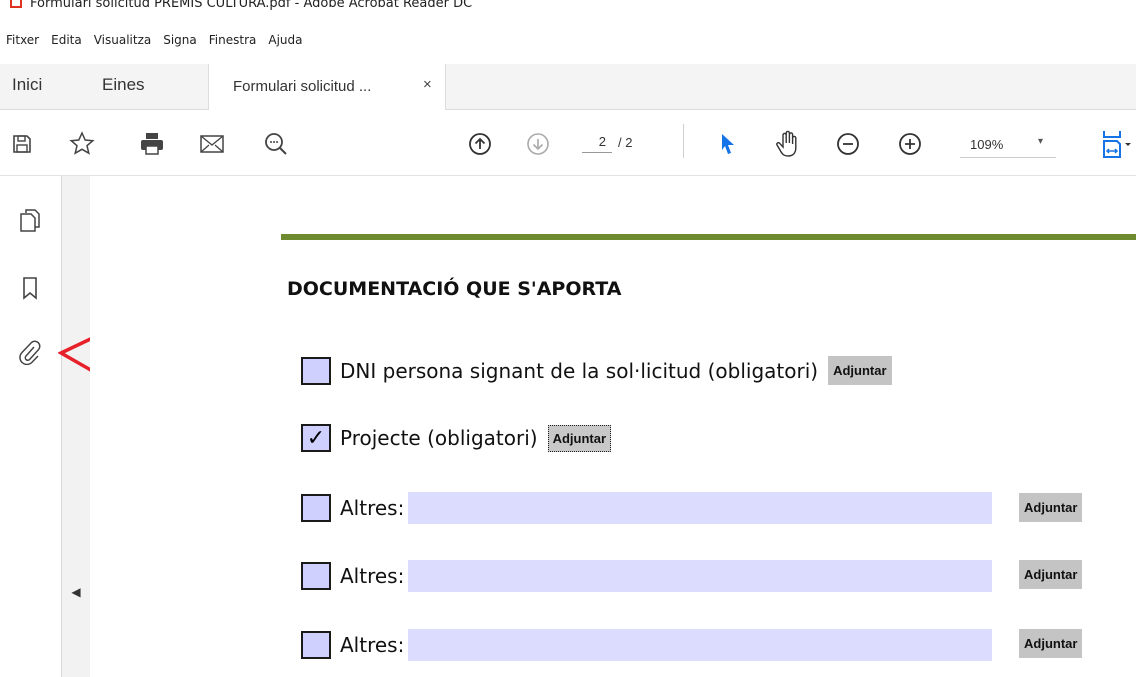  Describe the element at coordinates (316, 370) in the screenshot. I see `checkbox-dni` at that location.